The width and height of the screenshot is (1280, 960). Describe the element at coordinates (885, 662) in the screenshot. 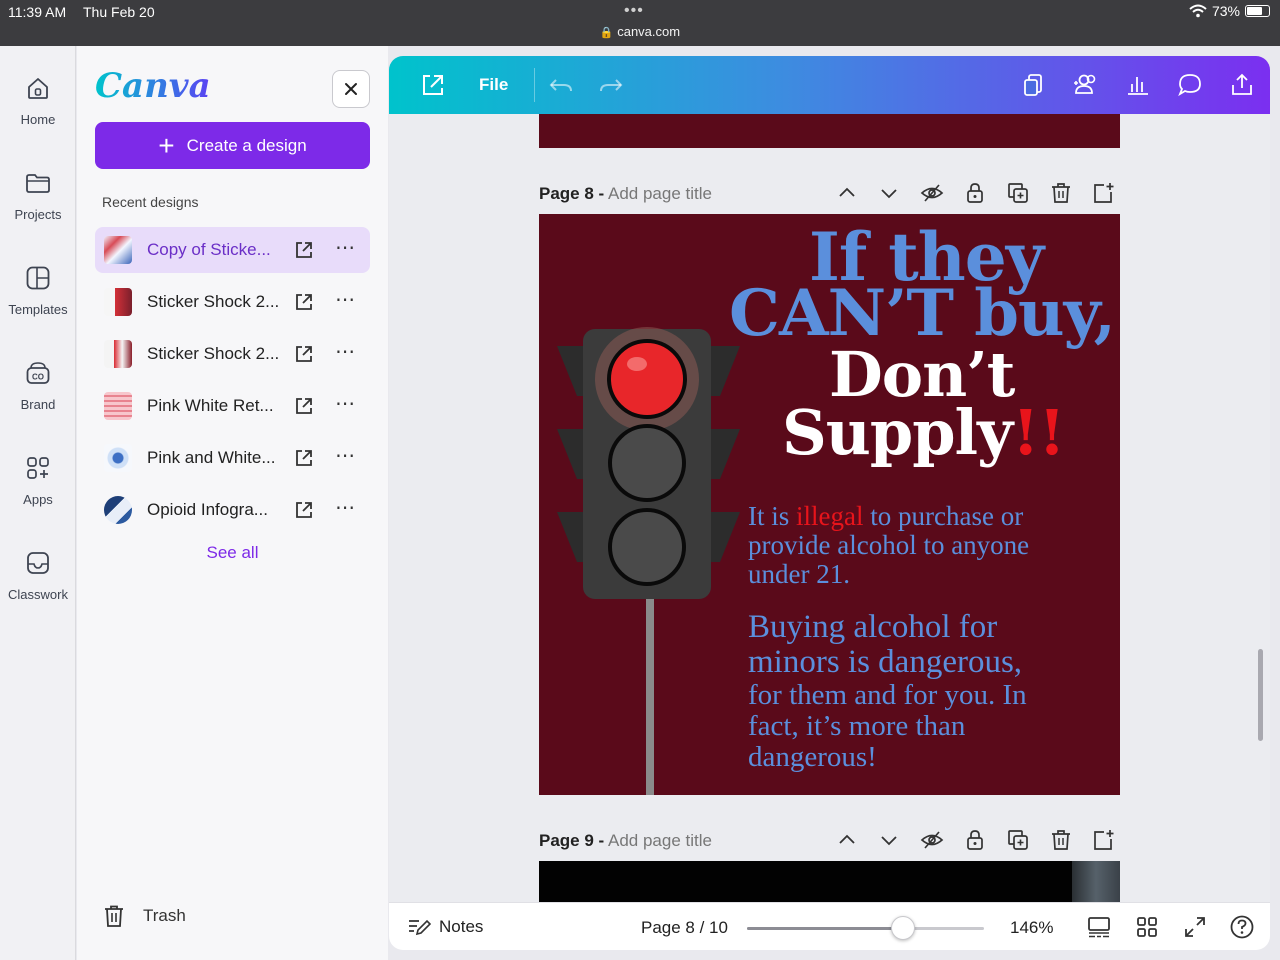

I see `paragraph-2-line-2: minors is dangerous,` at that location.